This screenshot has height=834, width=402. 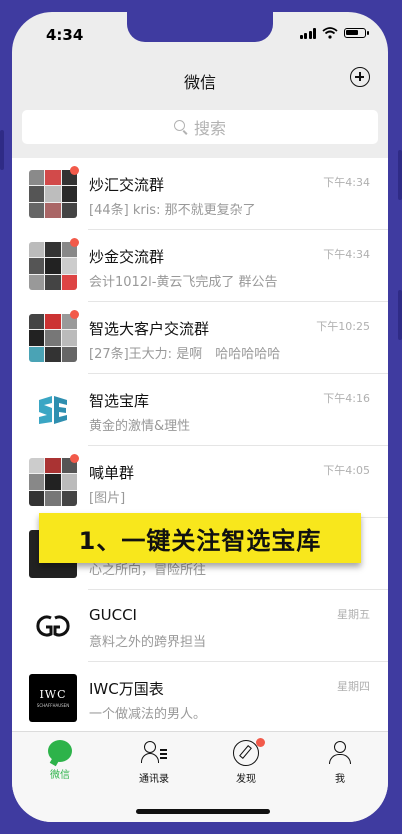 I want to click on chat-time: 星期五, so click(x=353, y=614).